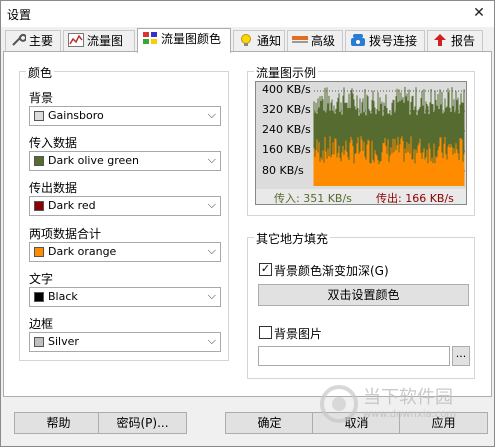 This screenshot has width=495, height=447. What do you see at coordinates (286, 72) in the screenshot?
I see `preview-group-title: 流量图示例` at bounding box center [286, 72].